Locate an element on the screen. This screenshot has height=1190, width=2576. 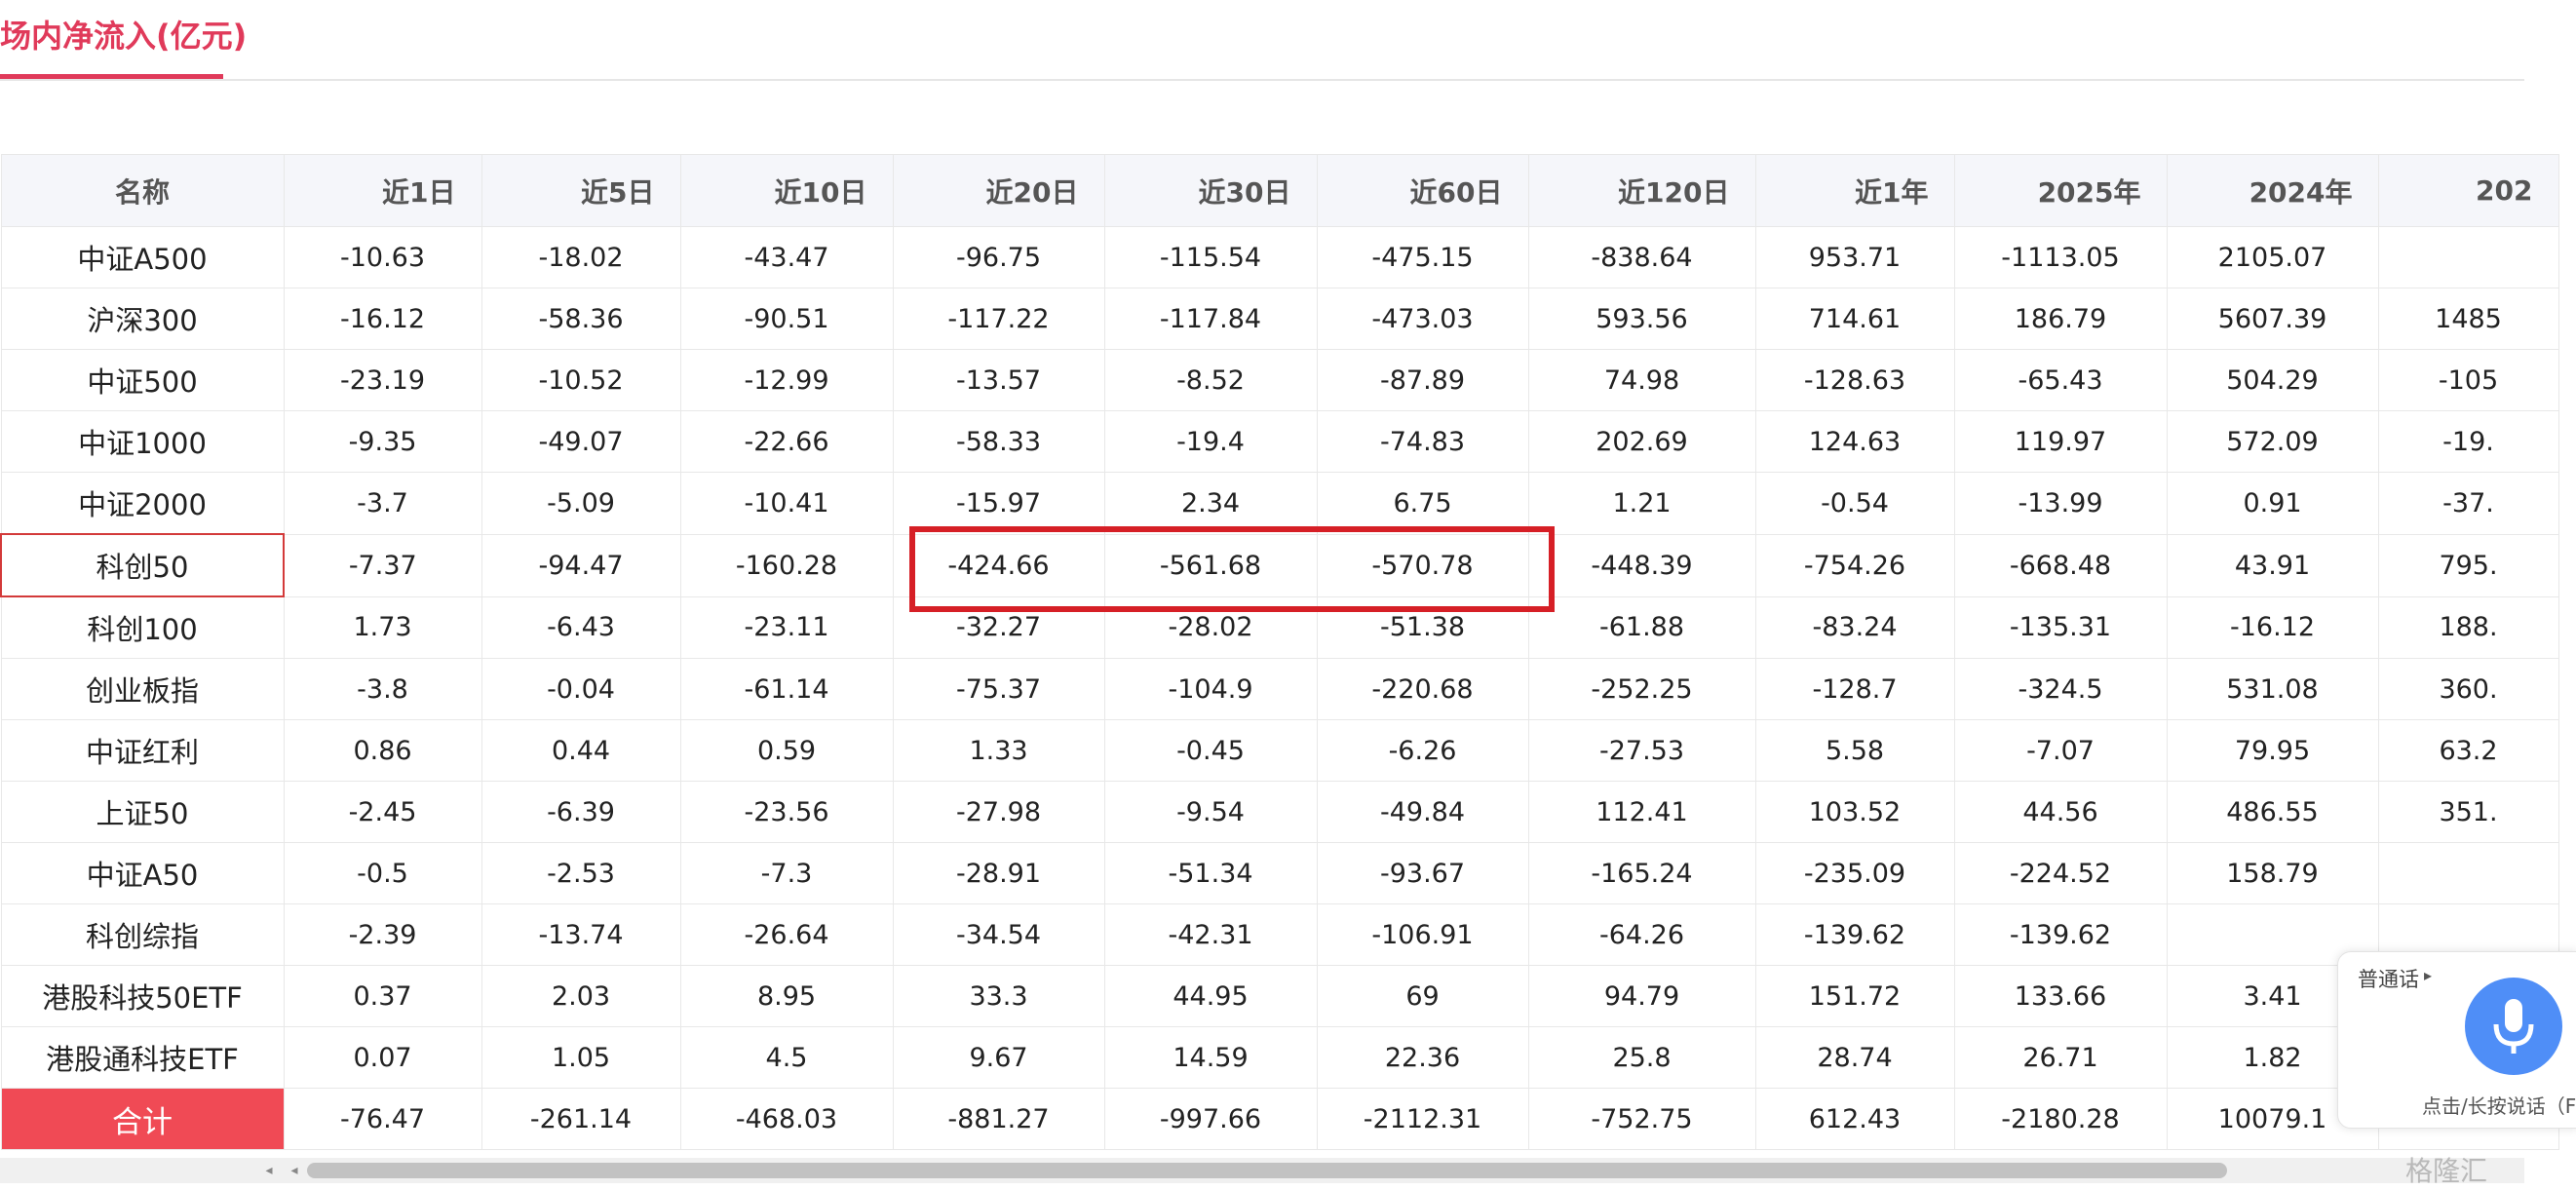
value-cell: -27.98 is located at coordinates (998, 812).